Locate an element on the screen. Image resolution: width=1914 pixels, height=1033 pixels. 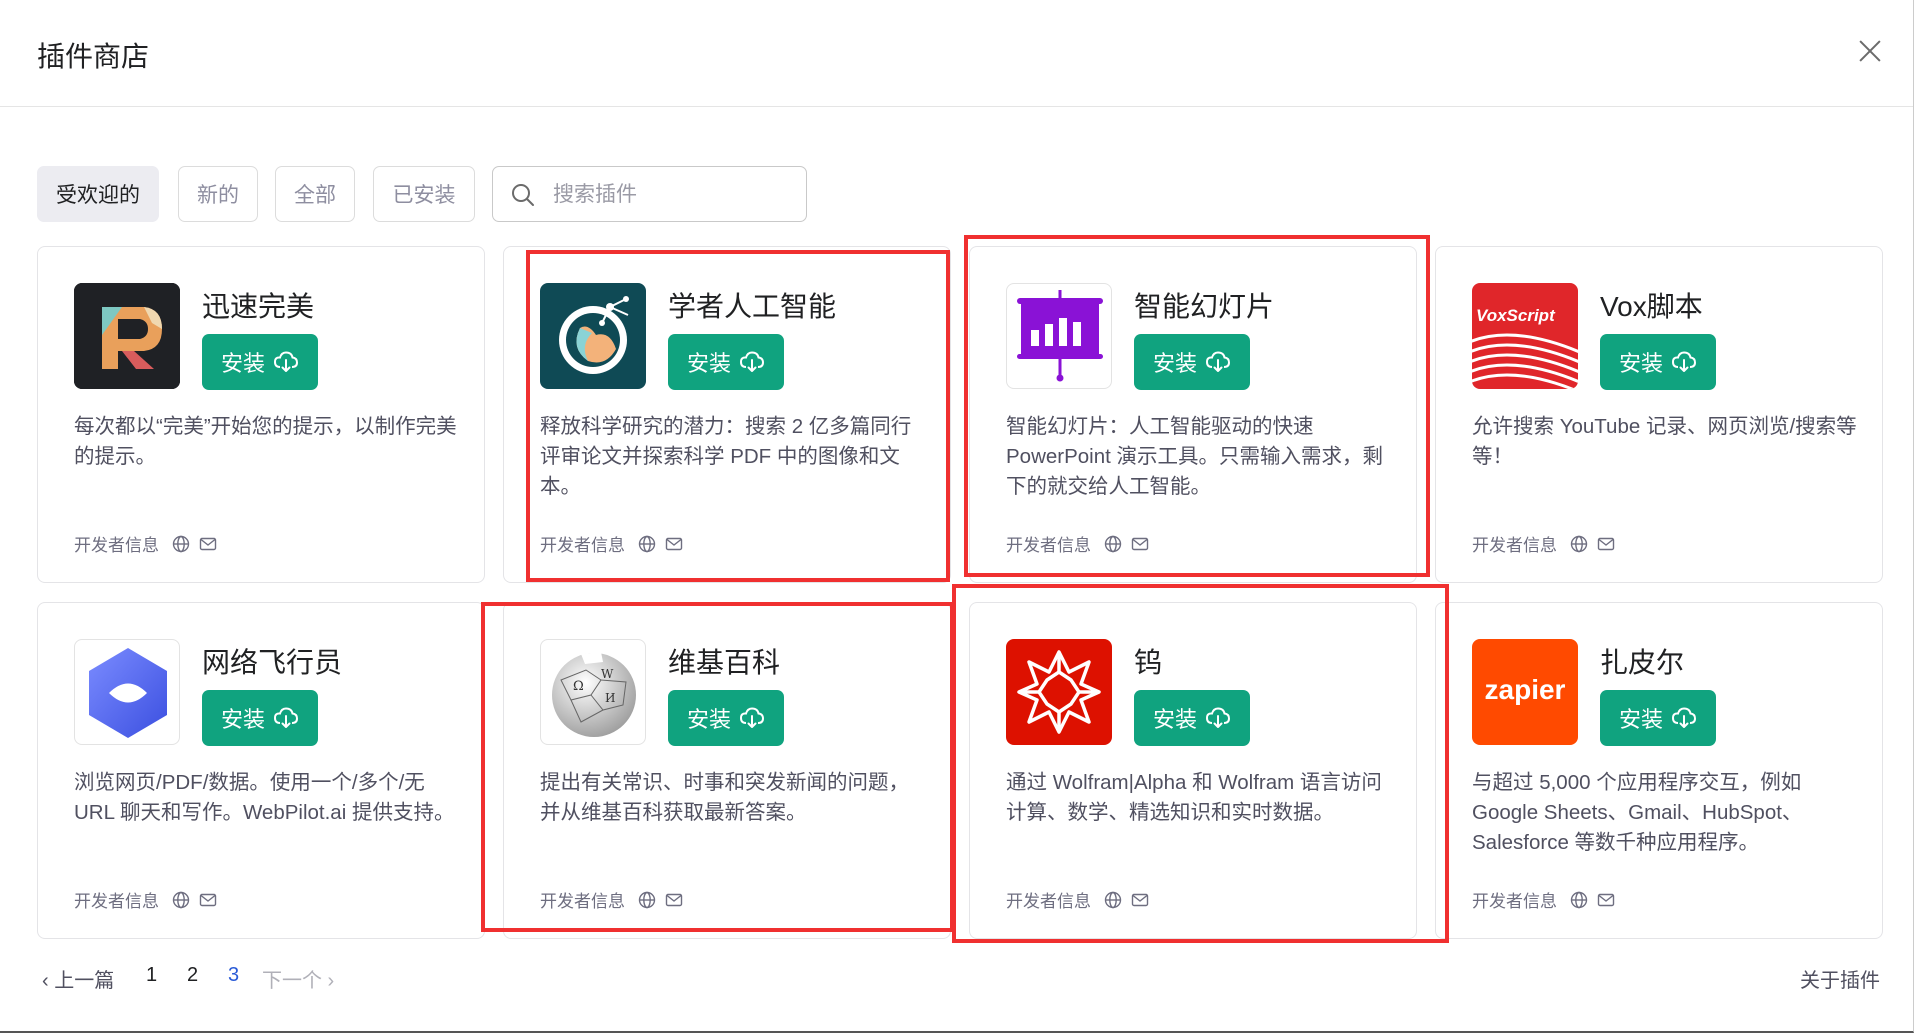
zapier-logo-text: zapier is located at coordinates (1525, 689).